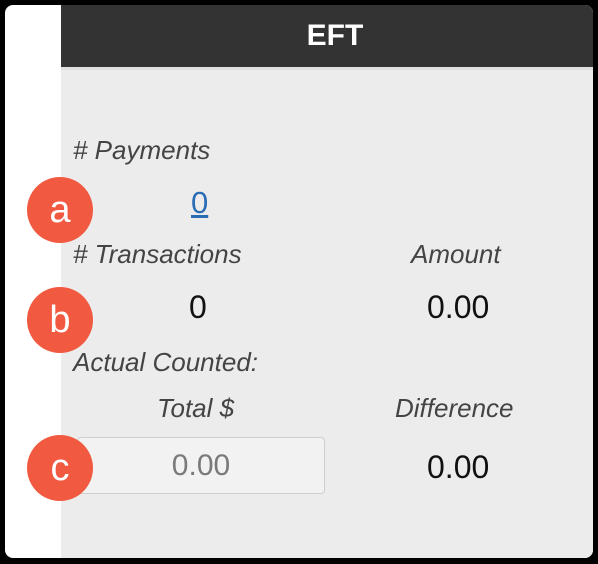  What do you see at coordinates (60, 320) in the screenshot?
I see `annotation-badge-b: b` at bounding box center [60, 320].